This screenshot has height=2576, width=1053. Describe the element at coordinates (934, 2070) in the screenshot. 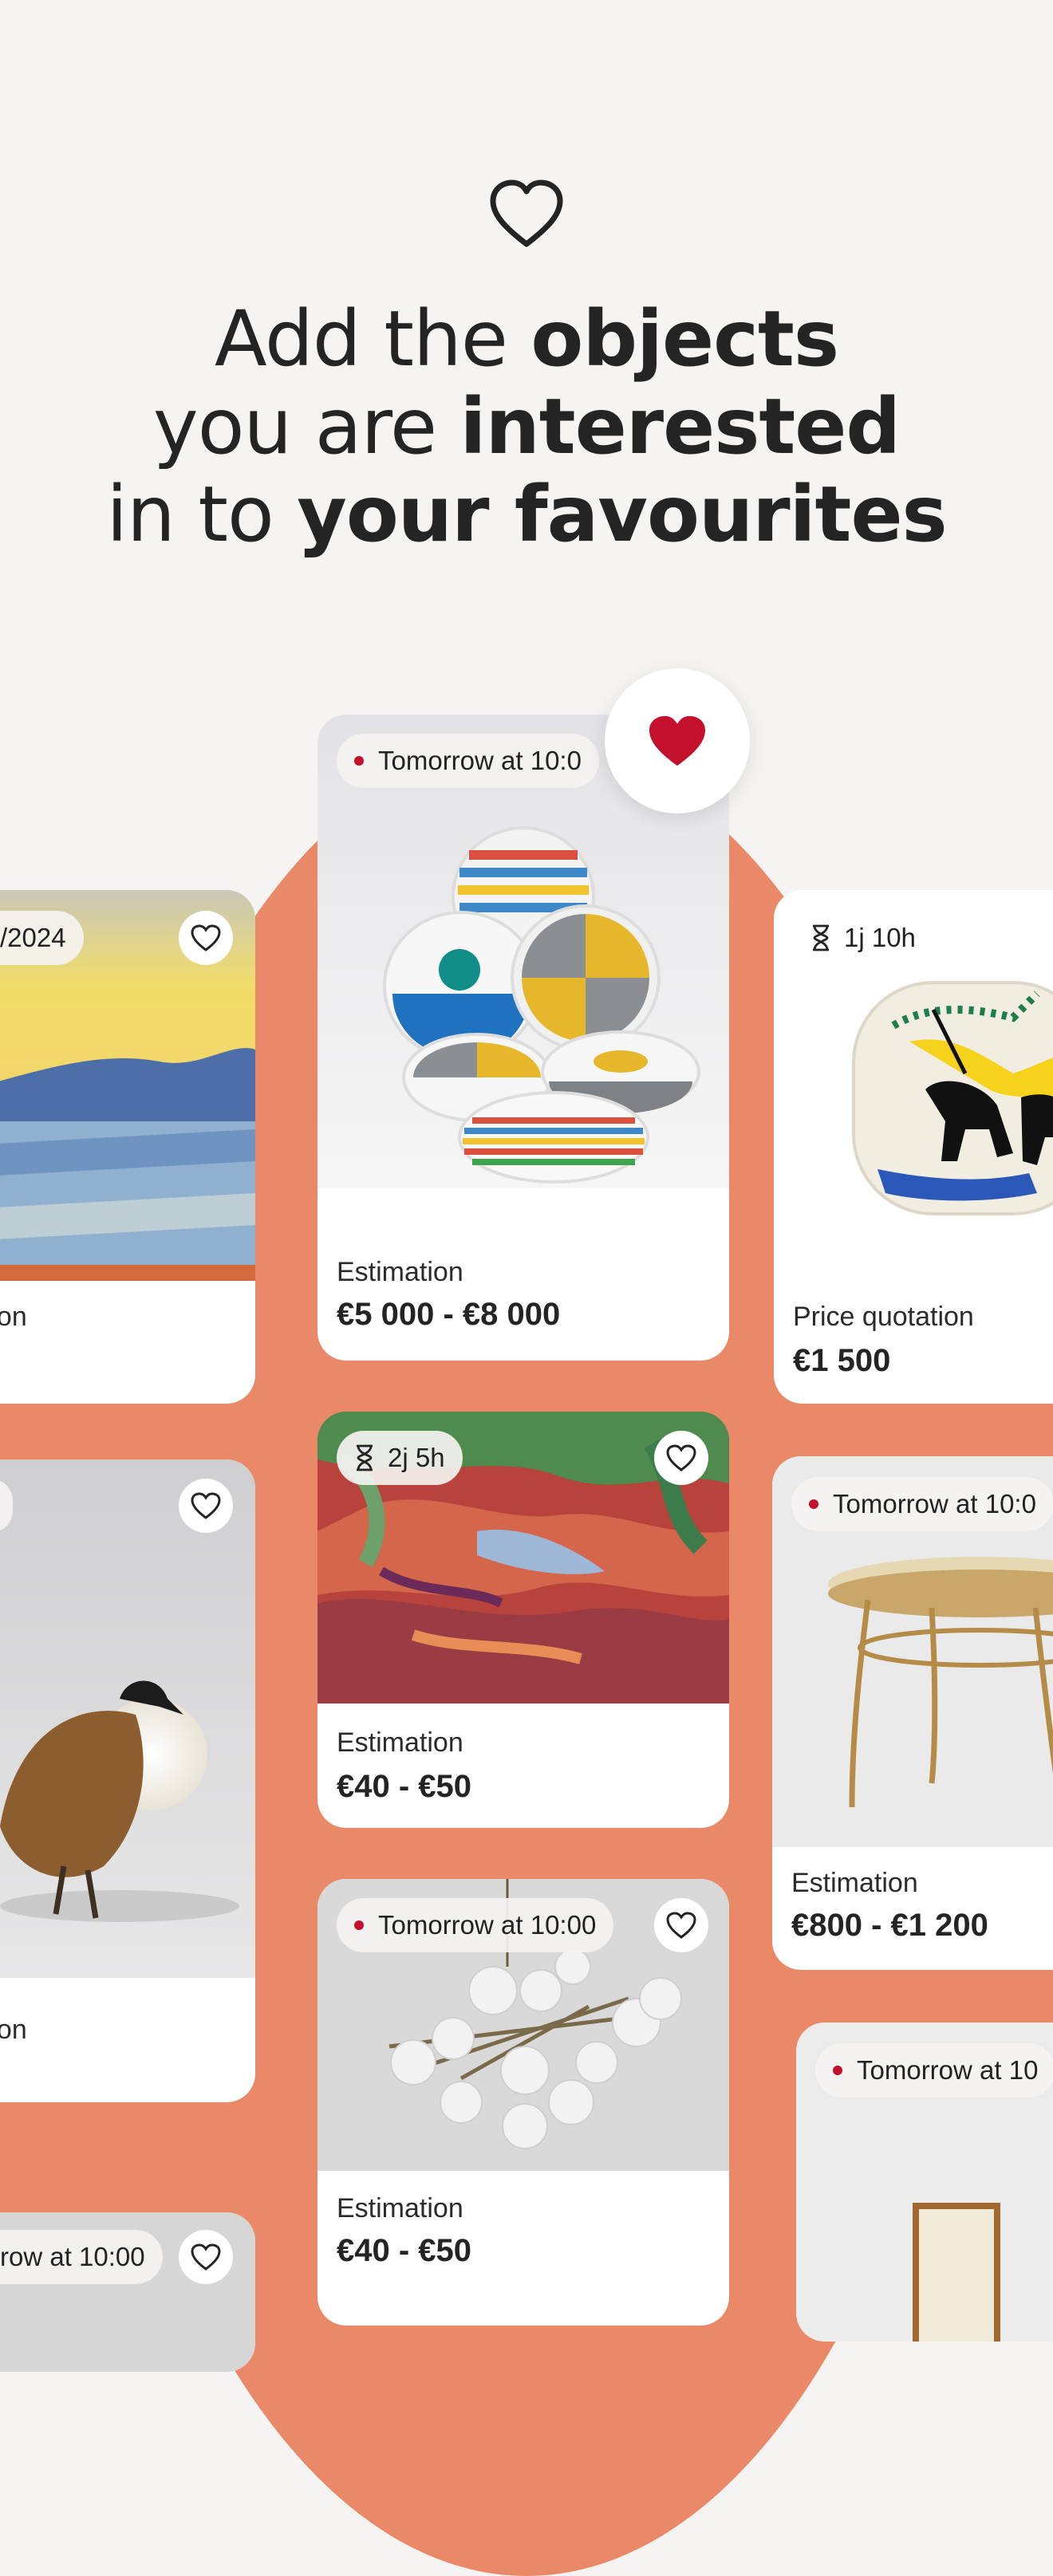

I see `auction-date-badge: Tomorrow at 10` at that location.